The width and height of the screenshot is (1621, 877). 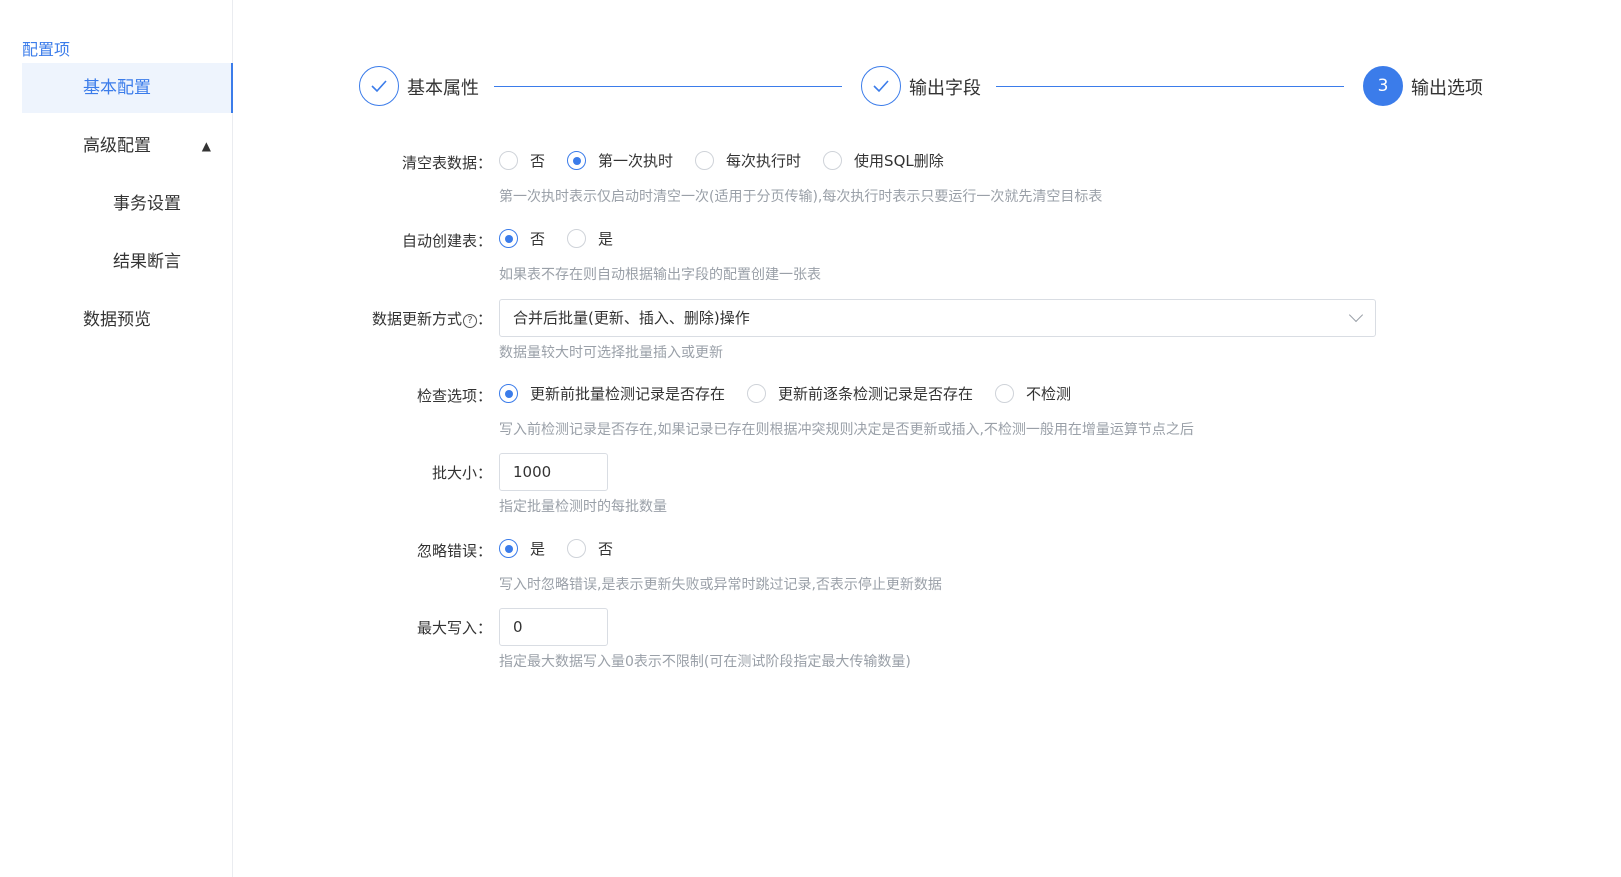 I want to click on sidebar-item-advanced-config: 高级配置 ▲, so click(x=127, y=146).